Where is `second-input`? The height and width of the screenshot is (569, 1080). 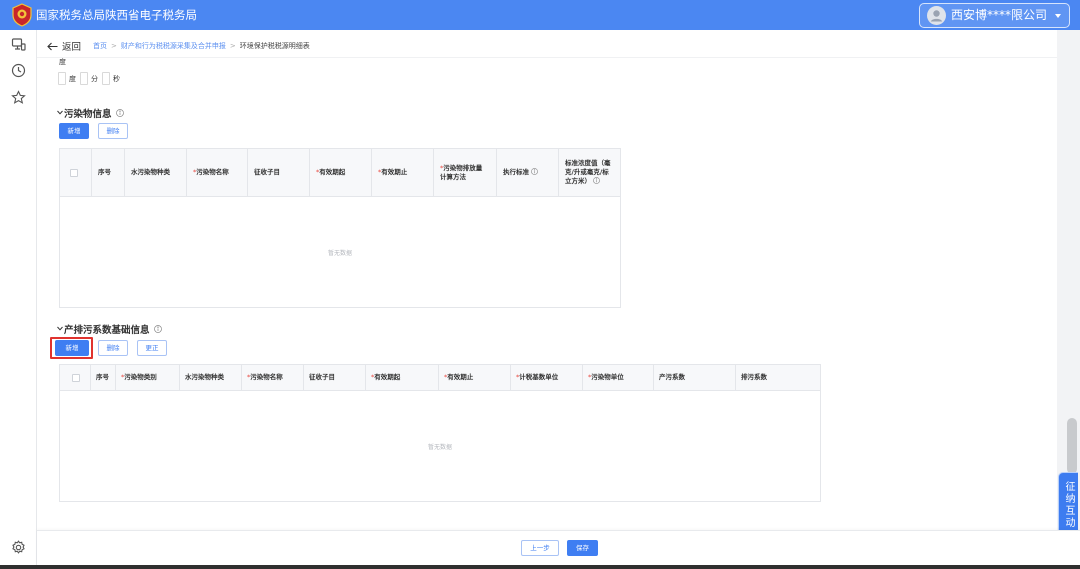
second-input is located at coordinates (106, 78).